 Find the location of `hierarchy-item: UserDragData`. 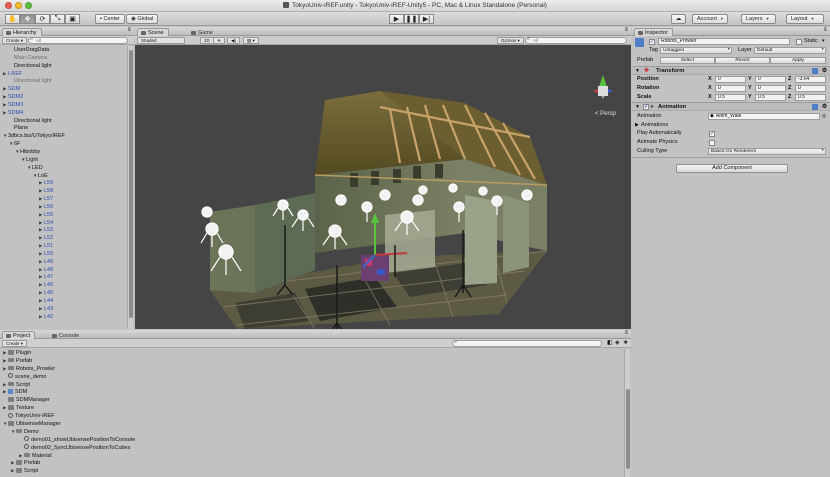

hierarchy-item: UserDragData is located at coordinates (63, 50).